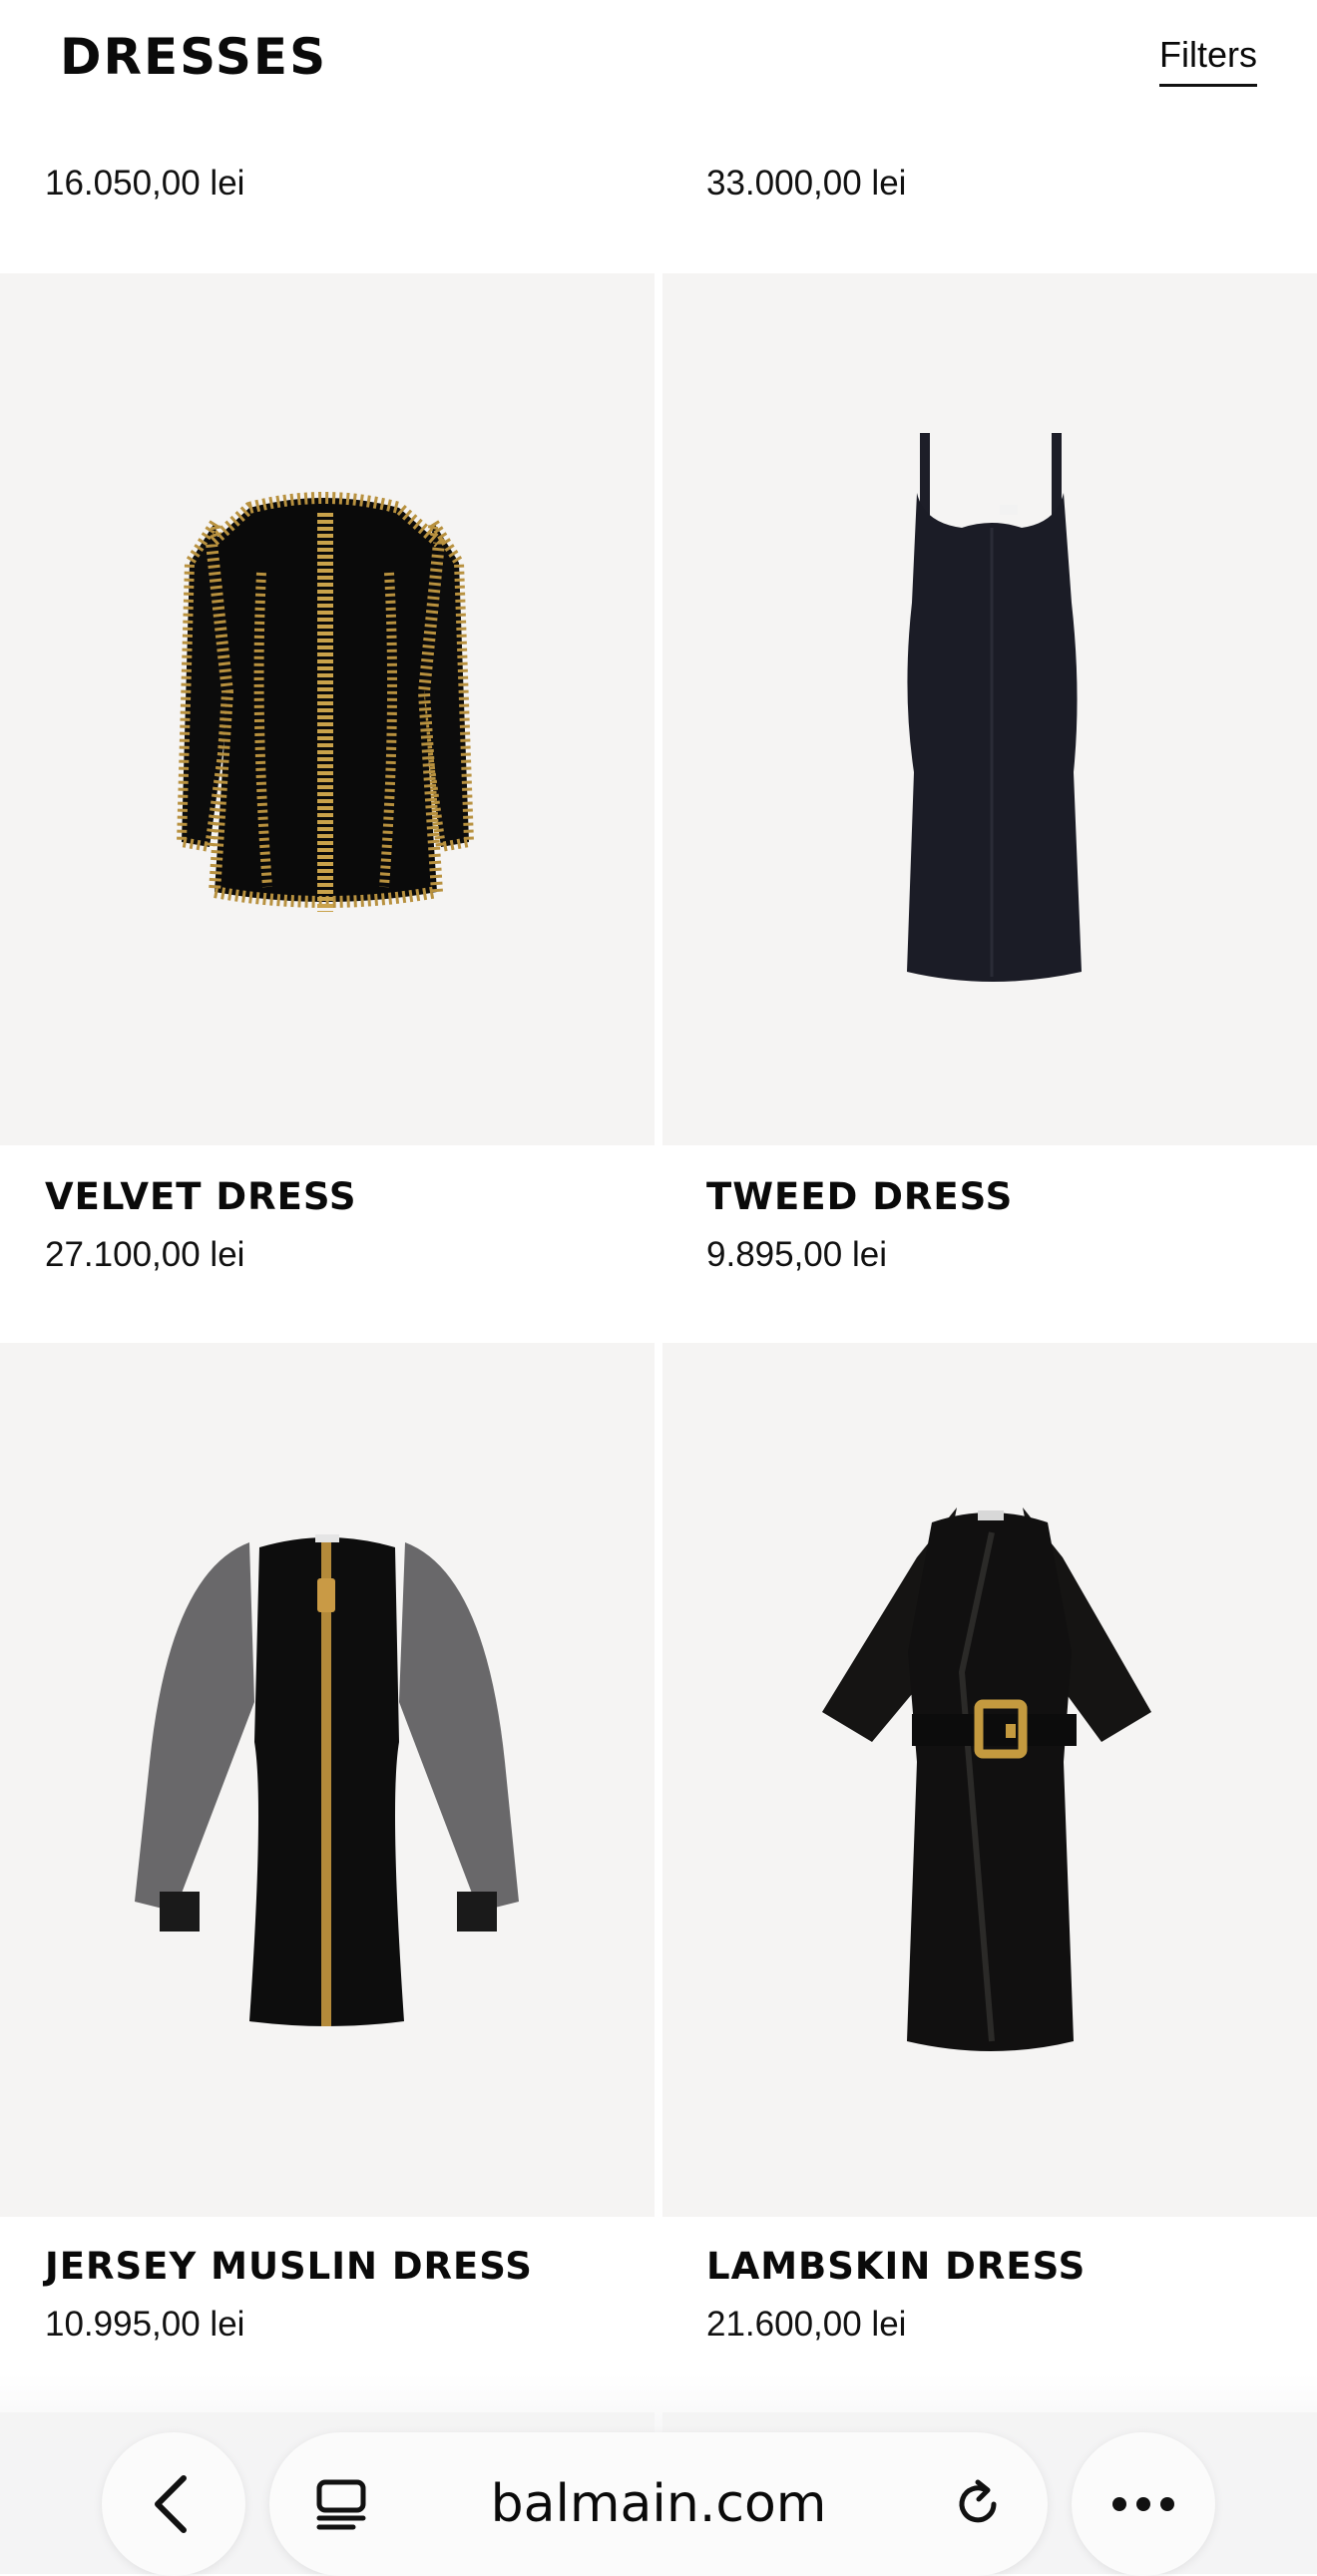 Image resolution: width=1317 pixels, height=2576 pixels. Describe the element at coordinates (659, 60) in the screenshot. I see `page-header: DRESSES Filters` at that location.